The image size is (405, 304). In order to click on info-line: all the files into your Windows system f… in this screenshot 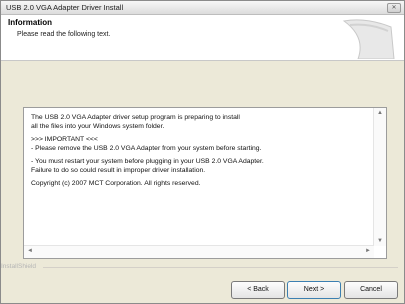, I will do `click(98, 126)`.